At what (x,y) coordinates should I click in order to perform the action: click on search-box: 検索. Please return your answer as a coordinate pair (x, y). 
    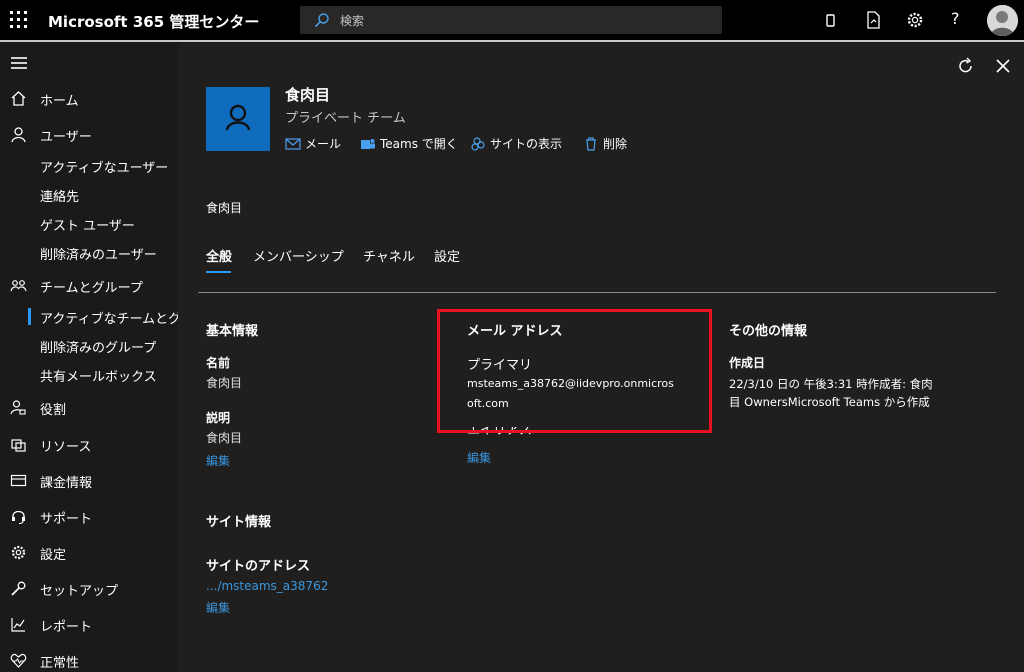
    Looking at the image, I should click on (511, 20).